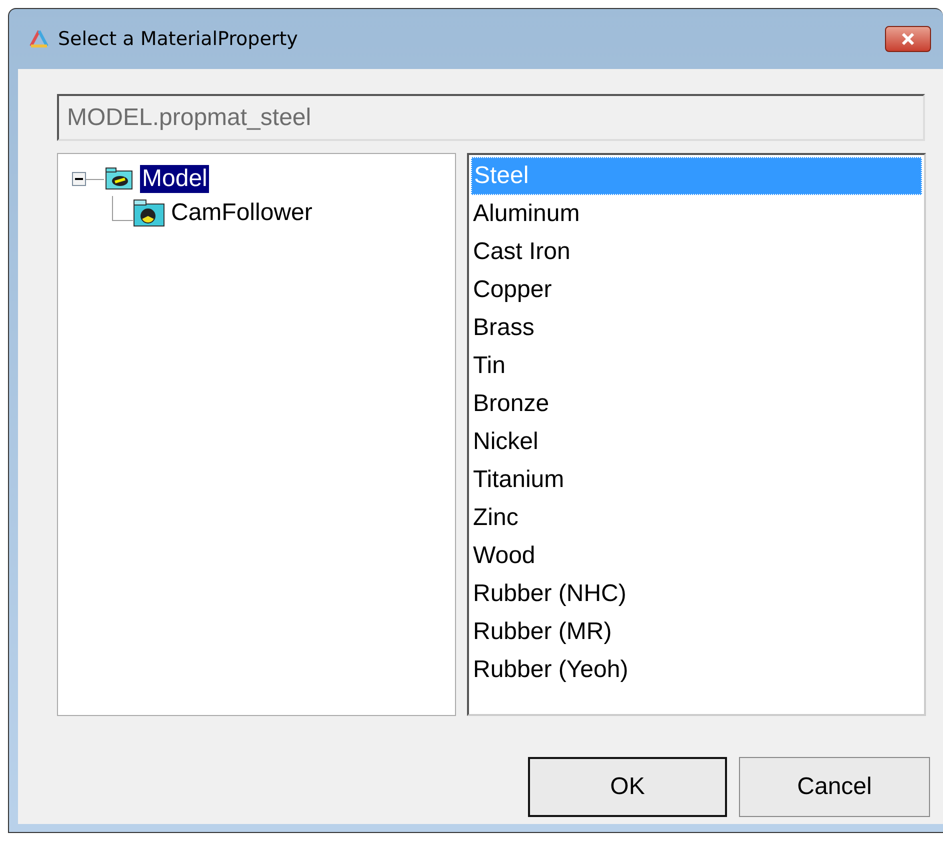  I want to click on list-item: Tin, so click(696, 366).